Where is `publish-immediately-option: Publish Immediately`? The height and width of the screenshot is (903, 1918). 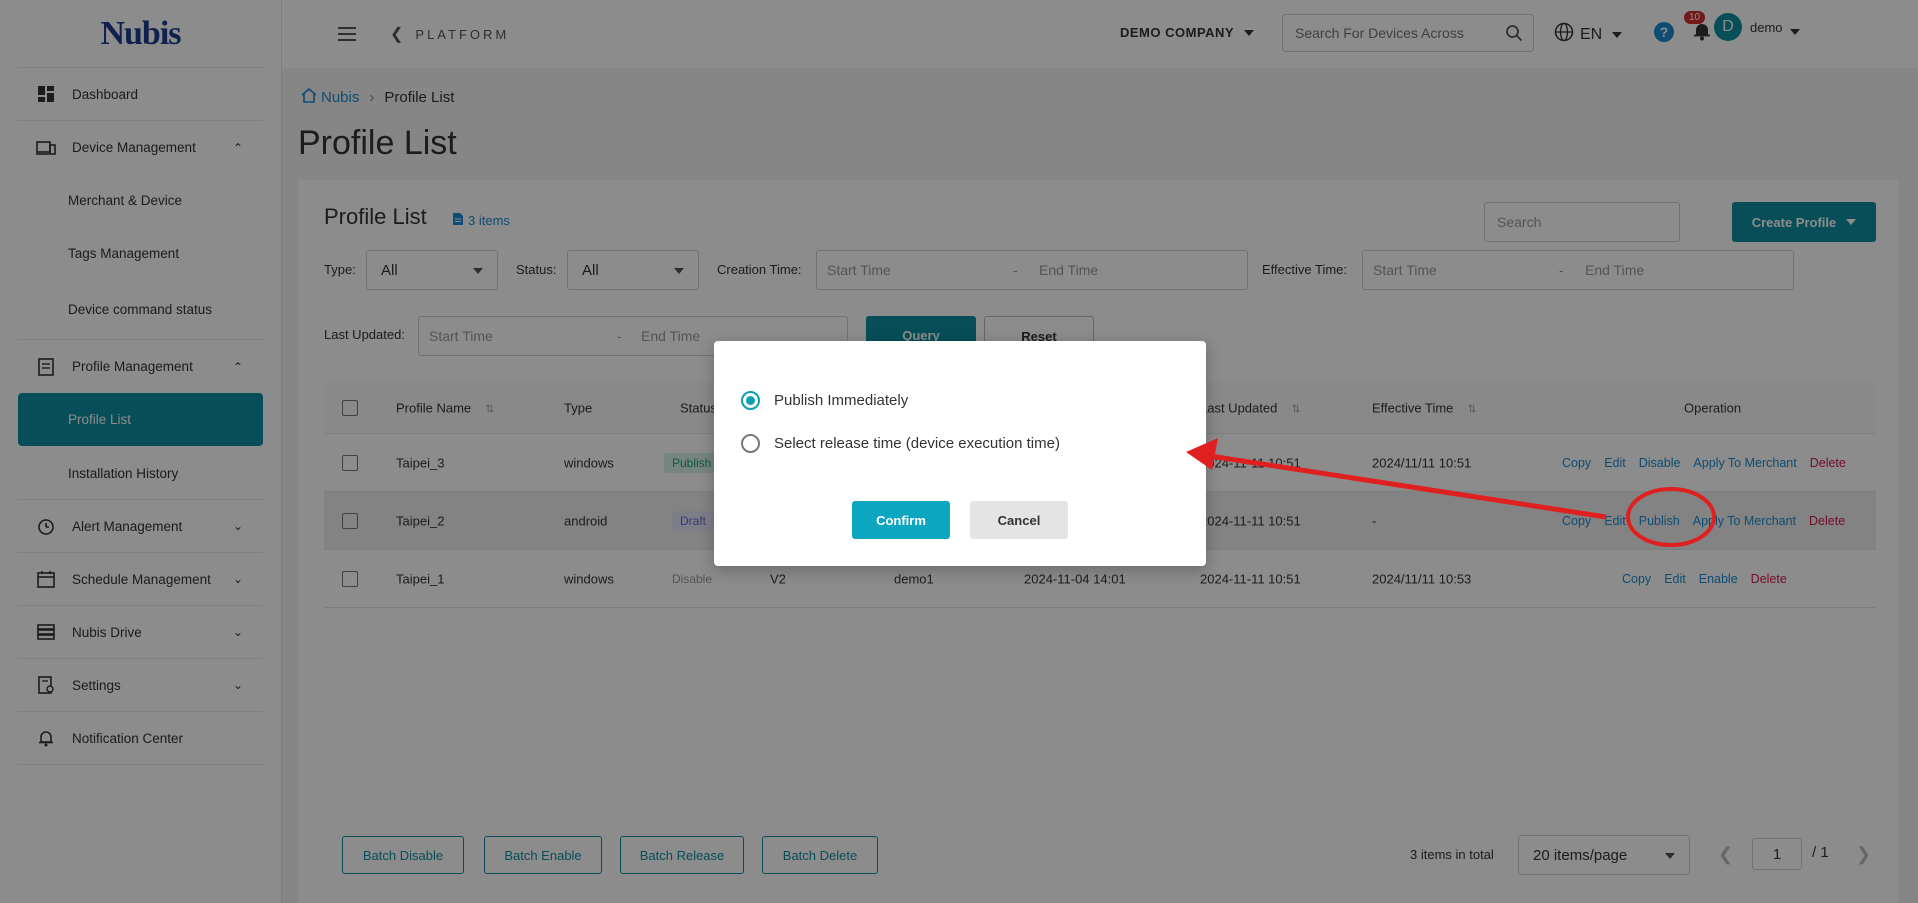 publish-immediately-option: Publish Immediately is located at coordinates (824, 400).